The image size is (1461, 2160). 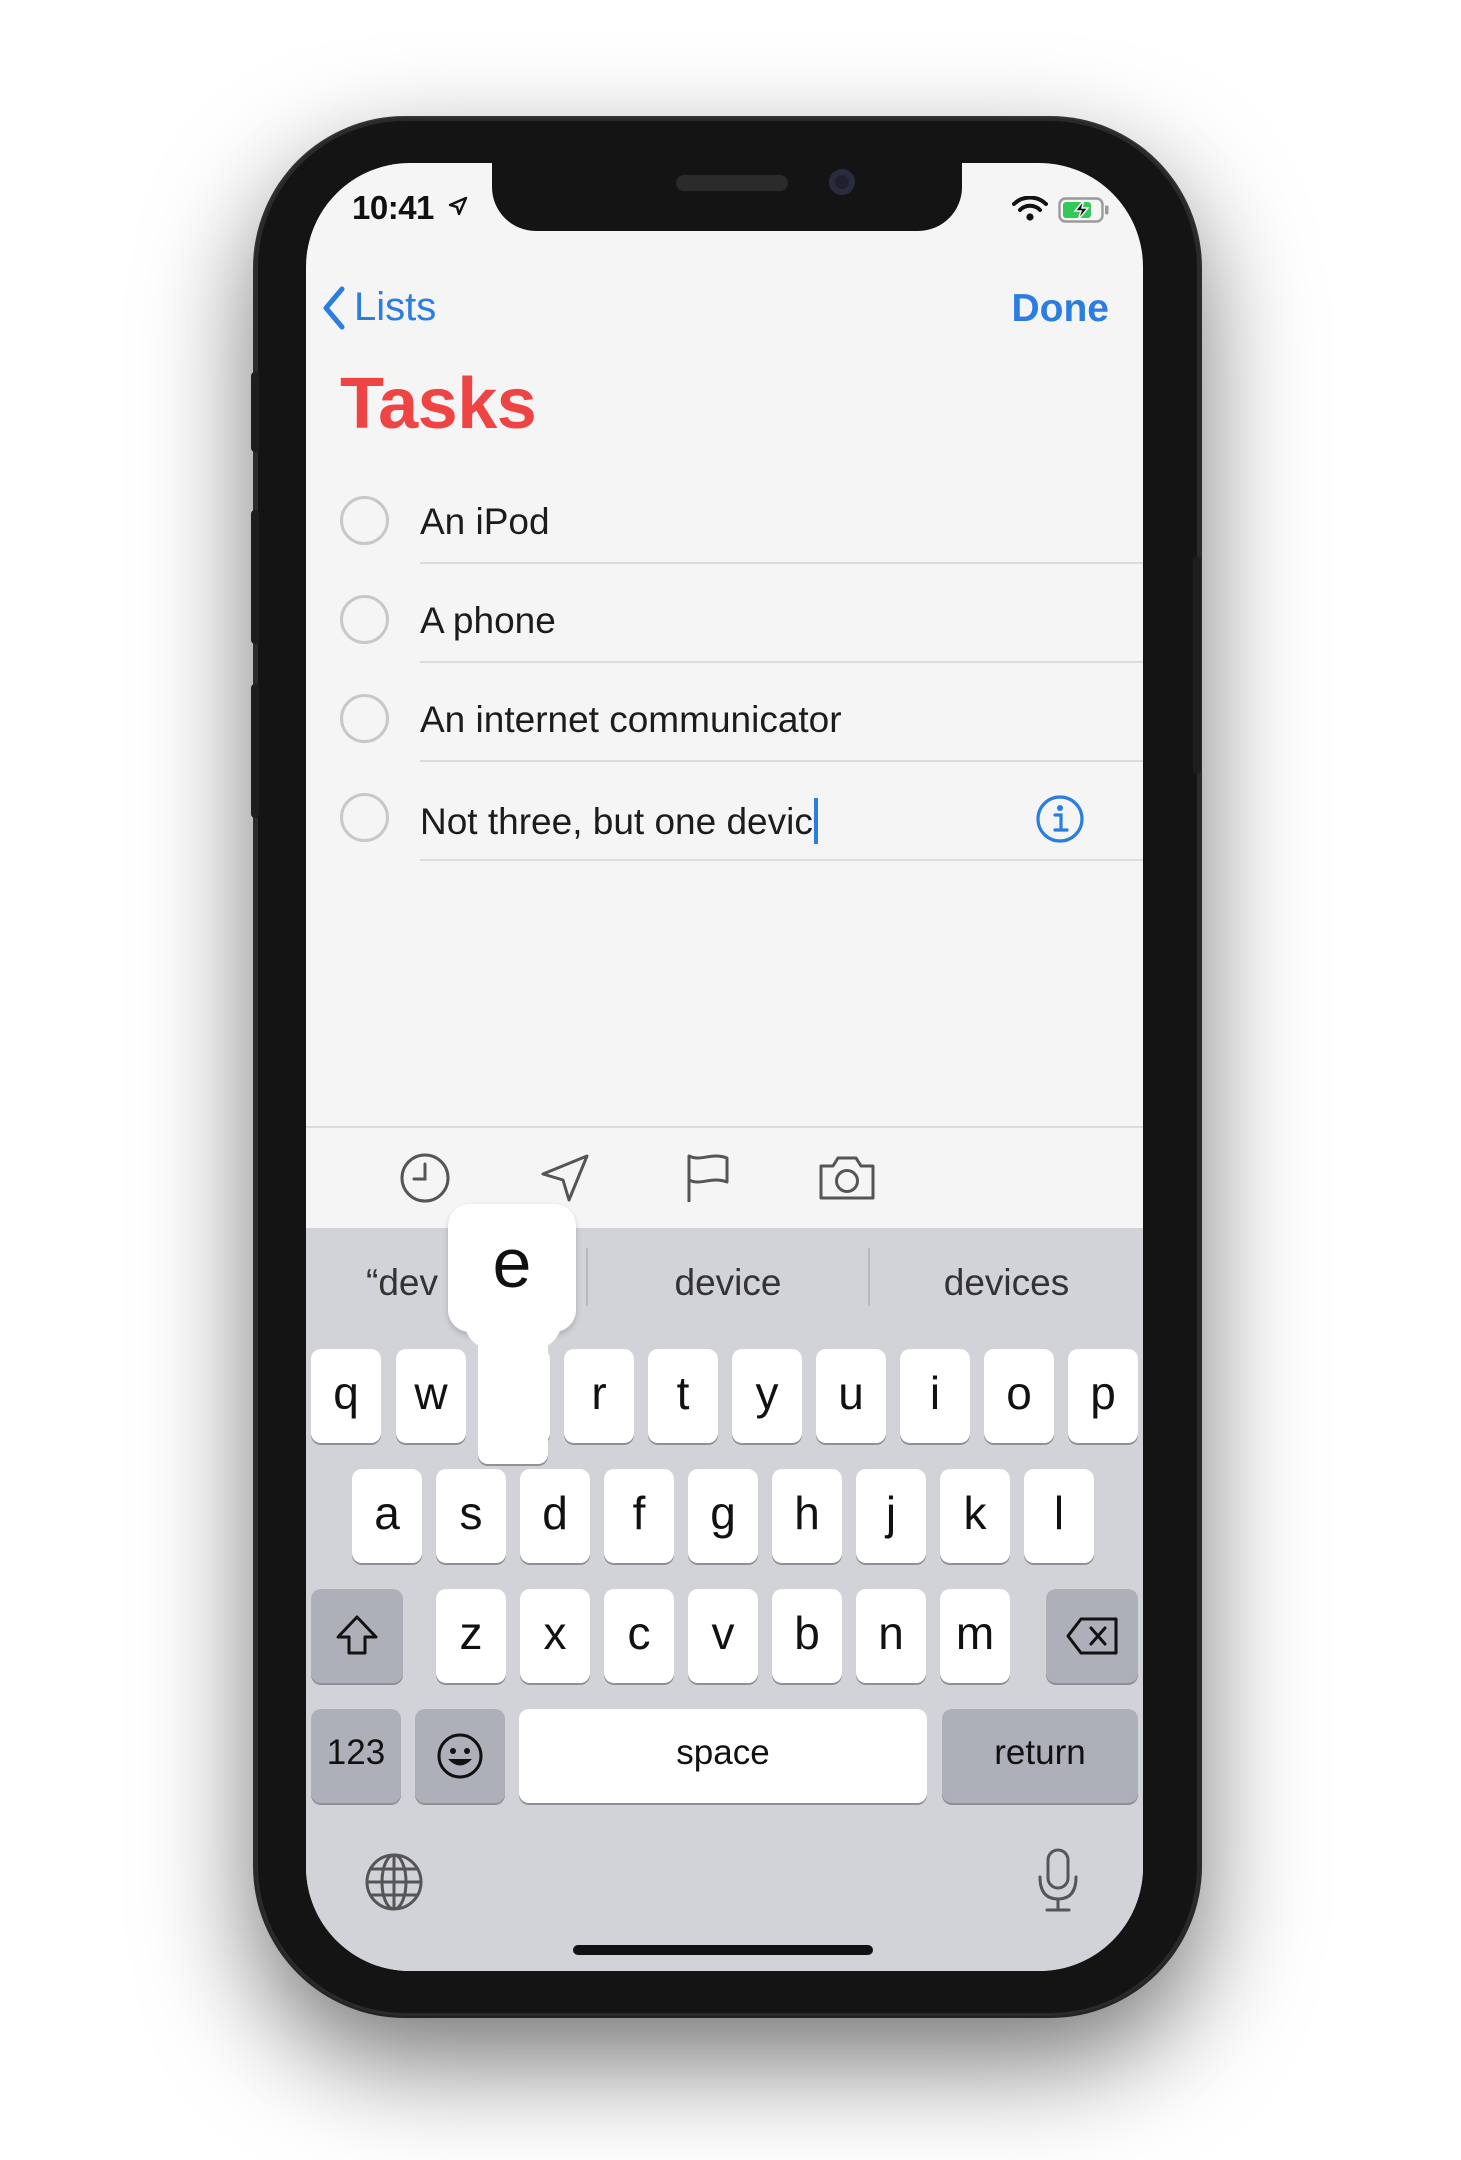 What do you see at coordinates (346, 1396) in the screenshot?
I see `key-q: q` at bounding box center [346, 1396].